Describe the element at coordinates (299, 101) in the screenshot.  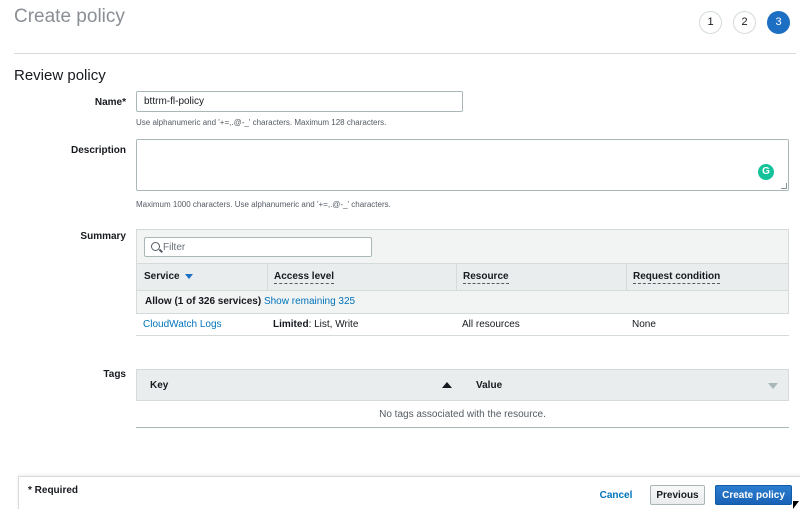
I see `policy-name-input` at that location.